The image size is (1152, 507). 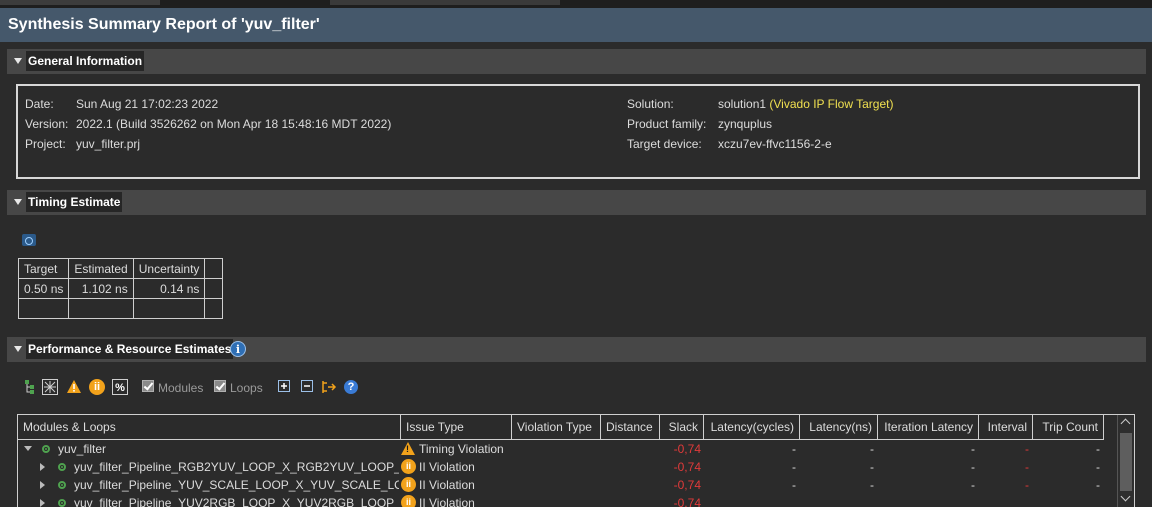 What do you see at coordinates (775, 144) in the screenshot?
I see `target-device-value: xczu7ev-ffvc1156-2-e` at bounding box center [775, 144].